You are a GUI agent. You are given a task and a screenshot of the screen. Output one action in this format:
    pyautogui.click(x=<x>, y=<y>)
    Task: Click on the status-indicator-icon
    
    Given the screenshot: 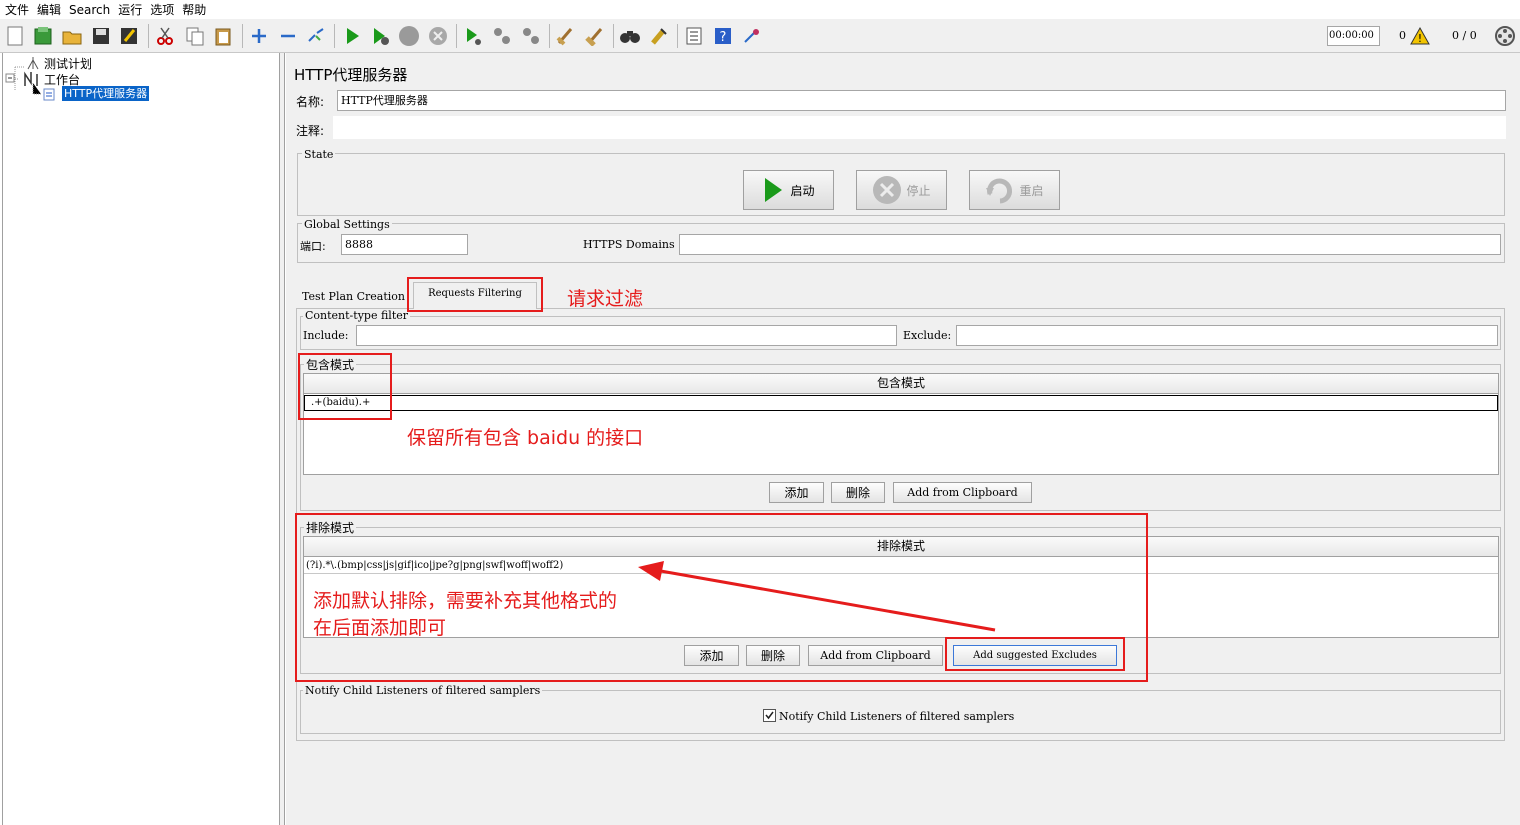 What is the action you would take?
    pyautogui.click(x=1505, y=37)
    